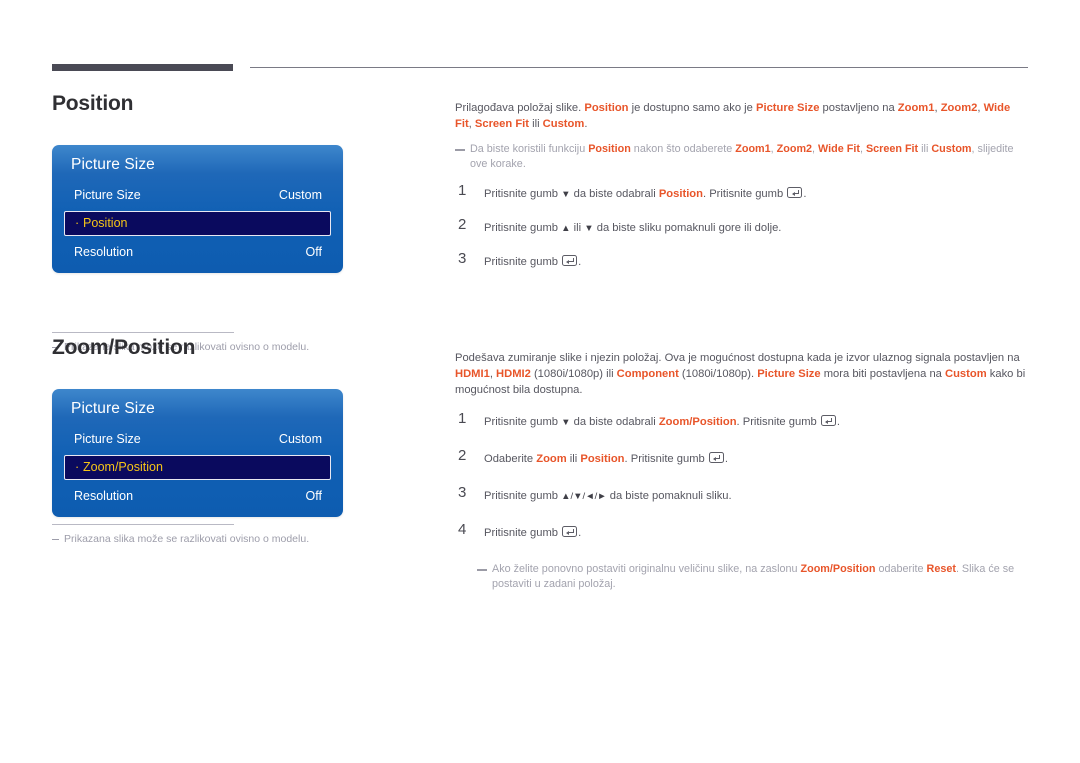 The width and height of the screenshot is (1080, 763). Describe the element at coordinates (113, 164) in the screenshot. I see `osd-title: Picture Size` at that location.